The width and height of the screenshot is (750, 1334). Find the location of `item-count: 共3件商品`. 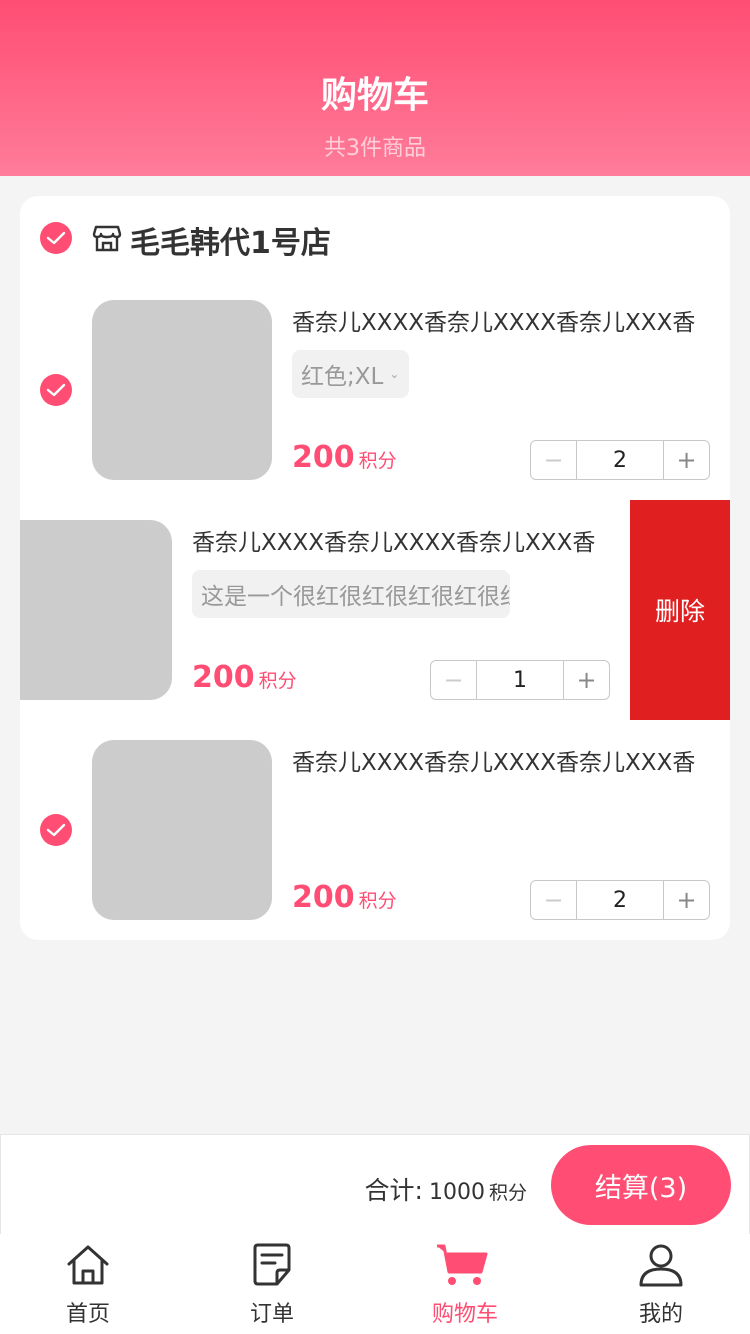

item-count: 共3件商品 is located at coordinates (375, 148).